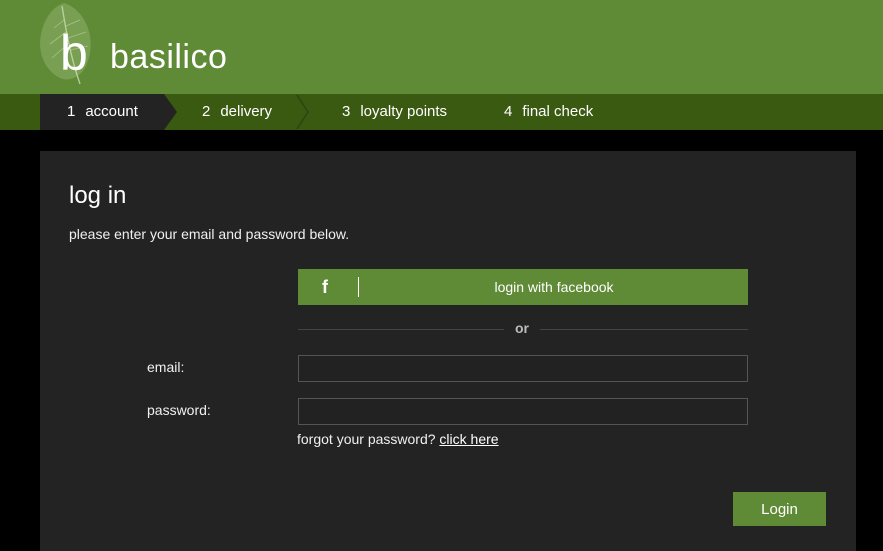 This screenshot has height=551, width=883. Describe the element at coordinates (166, 367) in the screenshot. I see `email-label: email:` at that location.